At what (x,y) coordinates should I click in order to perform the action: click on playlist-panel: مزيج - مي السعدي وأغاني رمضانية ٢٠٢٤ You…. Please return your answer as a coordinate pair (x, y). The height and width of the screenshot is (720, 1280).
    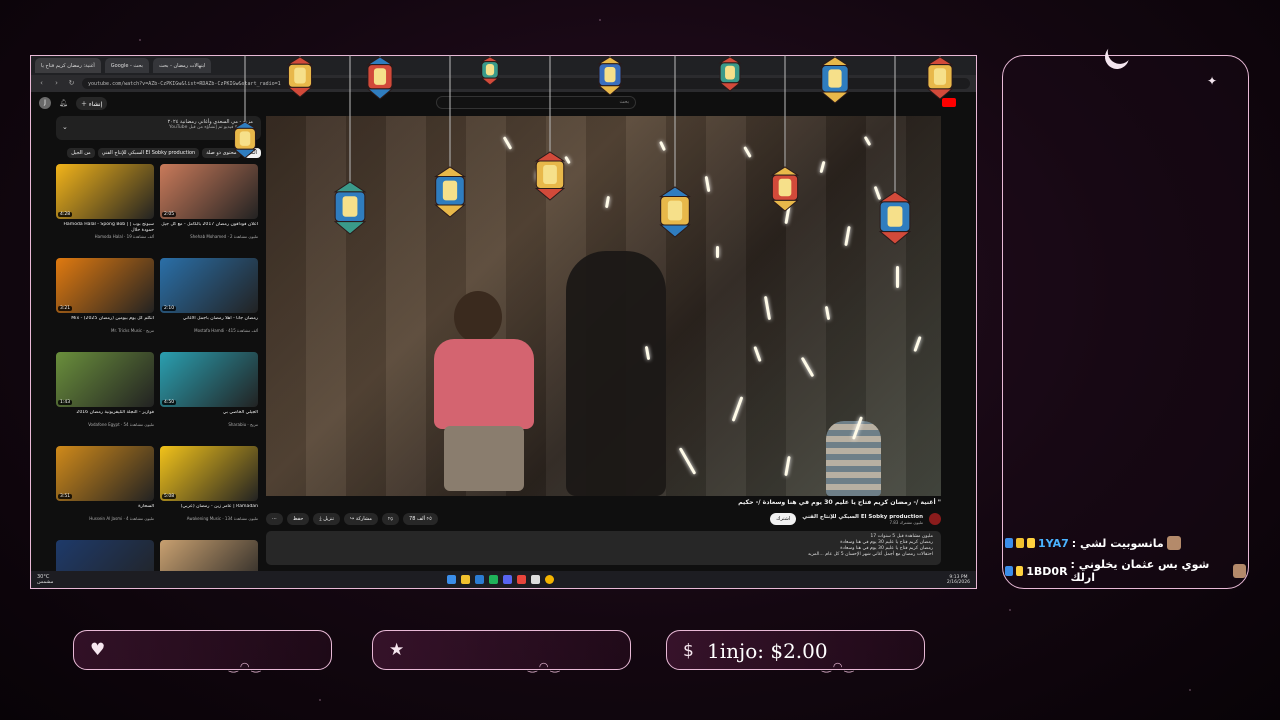
    Looking at the image, I should click on (158, 128).